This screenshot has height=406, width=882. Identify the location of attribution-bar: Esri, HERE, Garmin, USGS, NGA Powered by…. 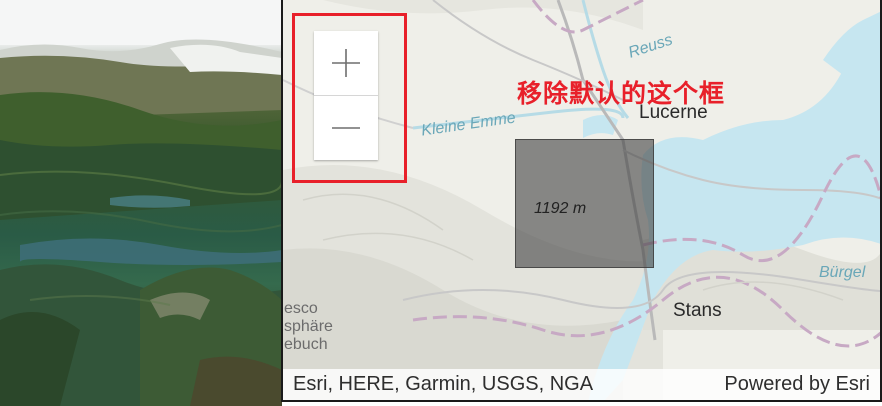
(581, 384).